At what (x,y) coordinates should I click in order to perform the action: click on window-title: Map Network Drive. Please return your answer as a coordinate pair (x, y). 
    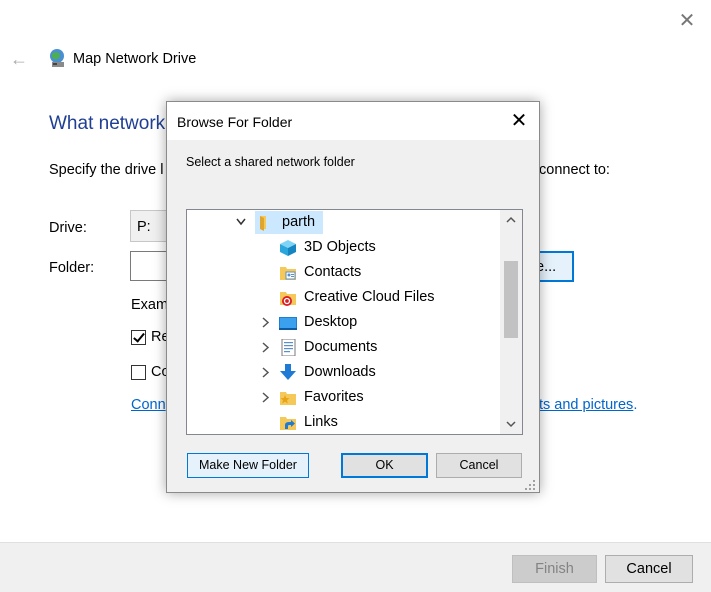
    Looking at the image, I should click on (135, 59).